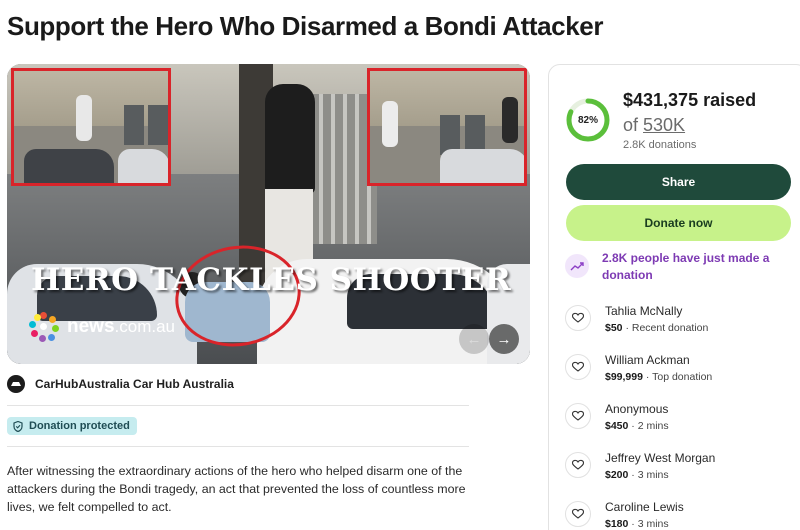  Describe the element at coordinates (16, 384) in the screenshot. I see `organizer-avatar` at that location.